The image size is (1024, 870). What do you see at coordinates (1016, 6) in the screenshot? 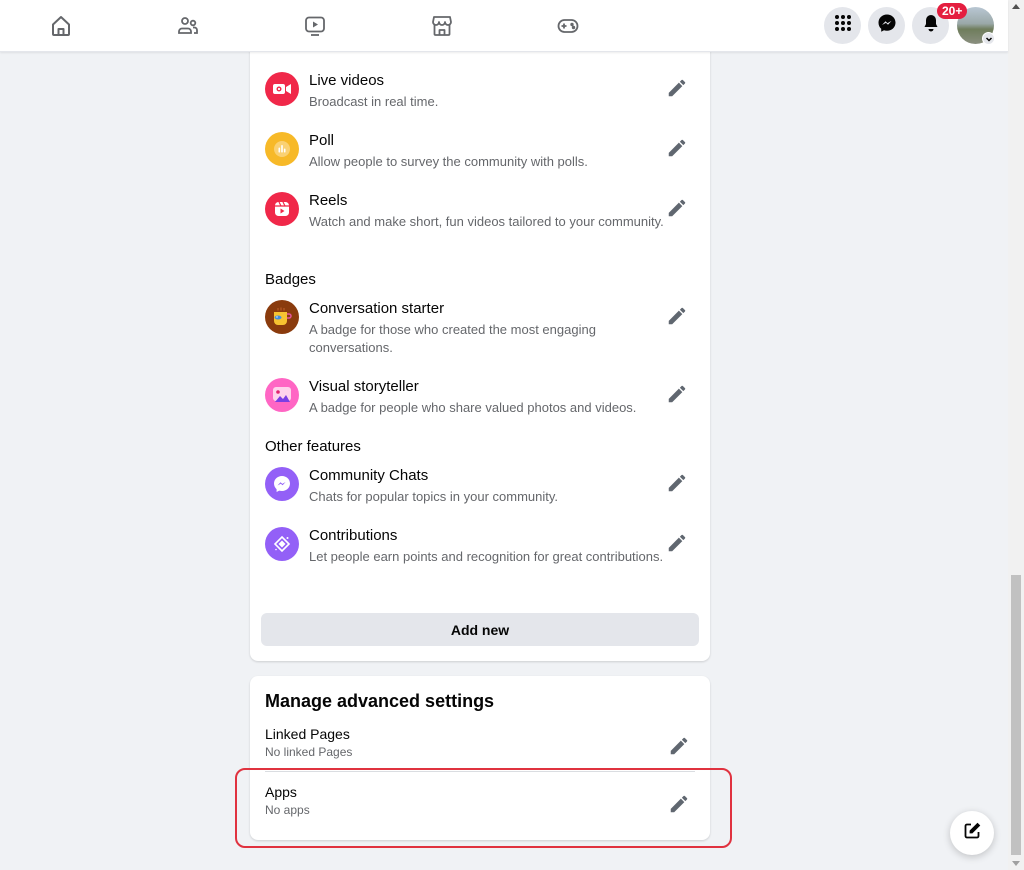
I see `scroll-up-arrow-icon` at bounding box center [1016, 6].